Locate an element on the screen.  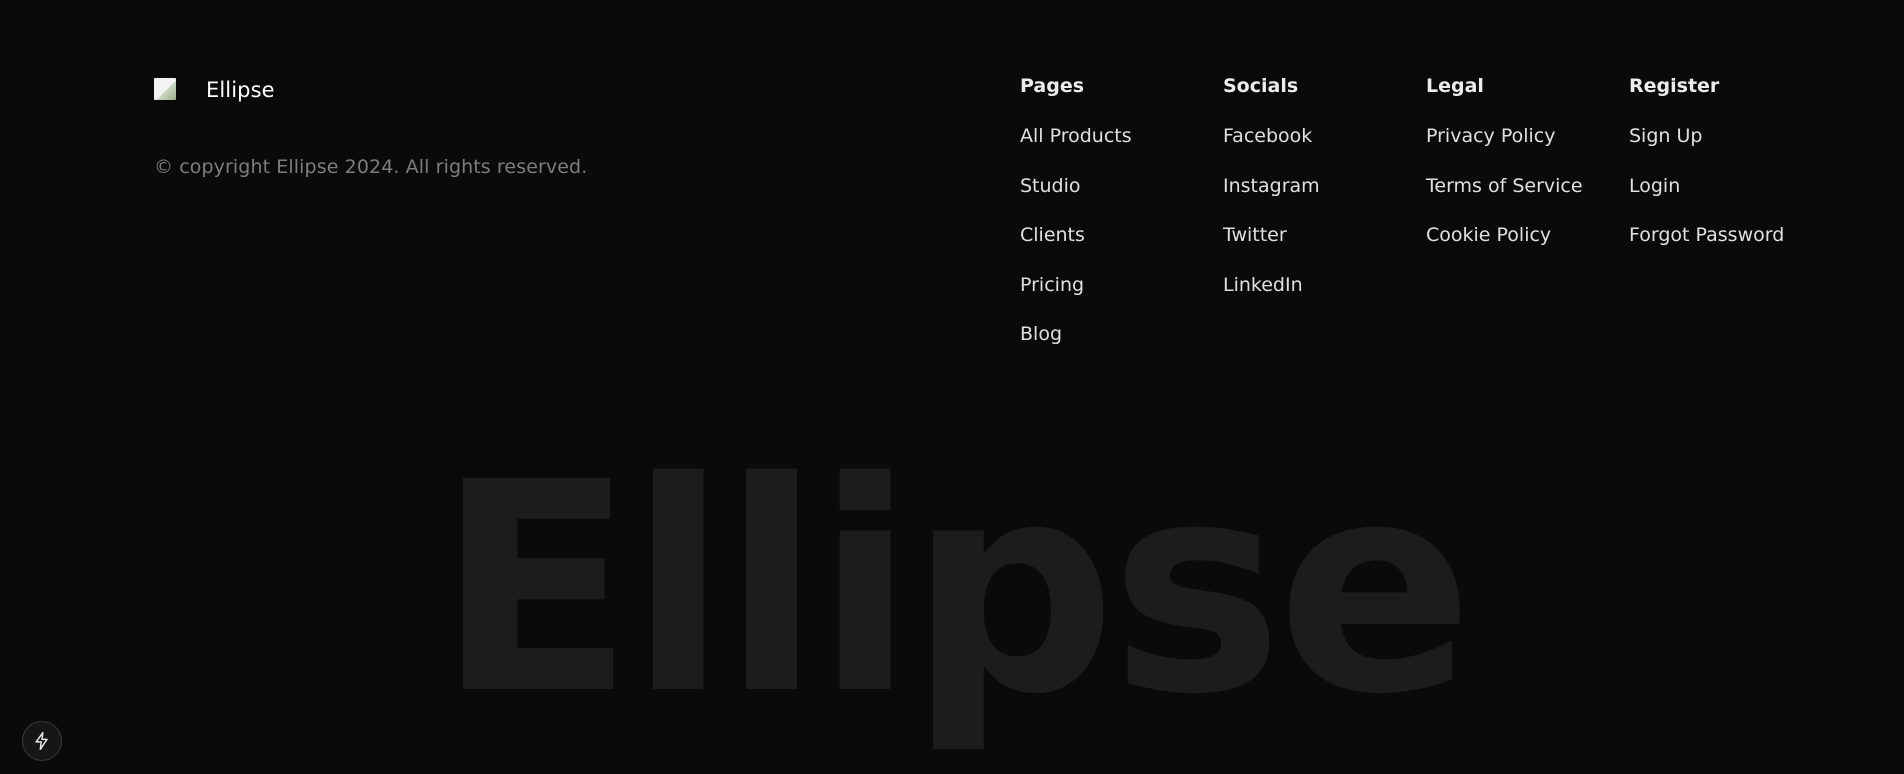
dev-tools-button is located at coordinates (42, 741).